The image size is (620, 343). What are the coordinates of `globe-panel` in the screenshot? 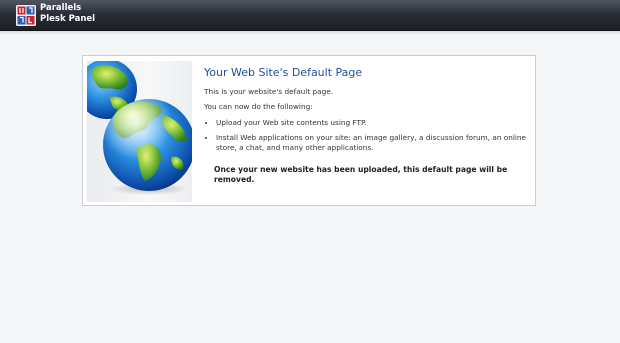 It's located at (139, 131).